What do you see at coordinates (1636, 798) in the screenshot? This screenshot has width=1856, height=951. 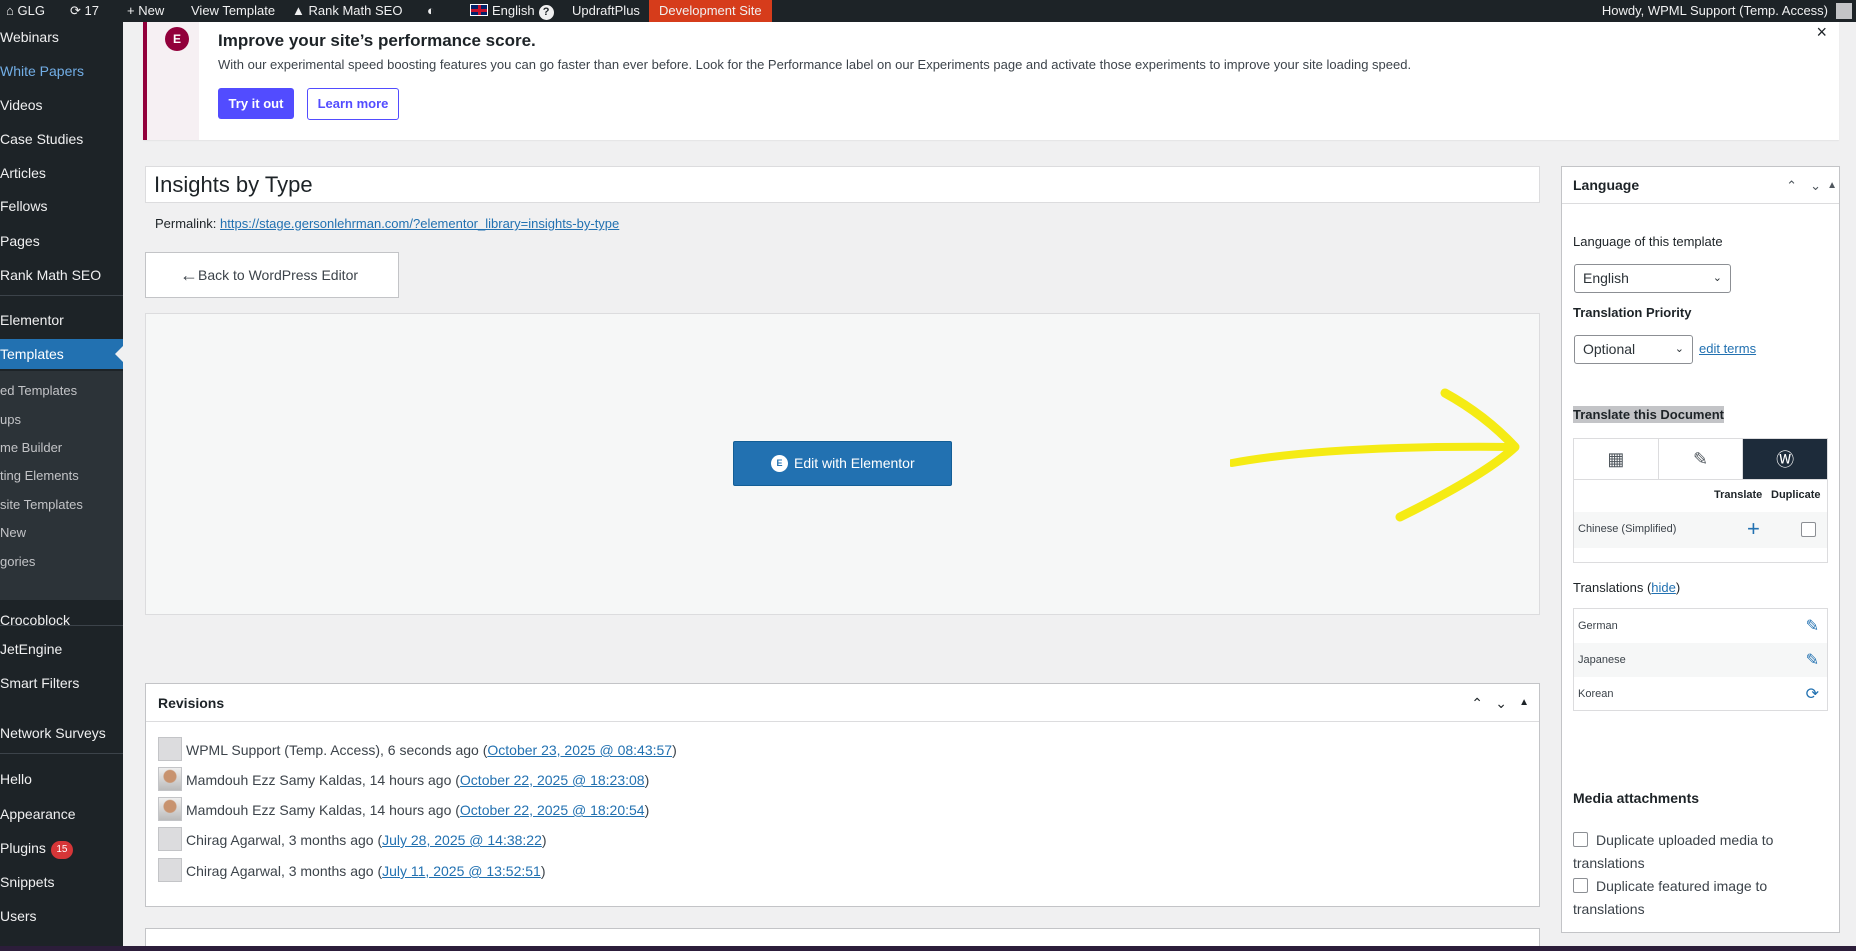 I see `media-attachments-heading: Media attachments` at bounding box center [1636, 798].